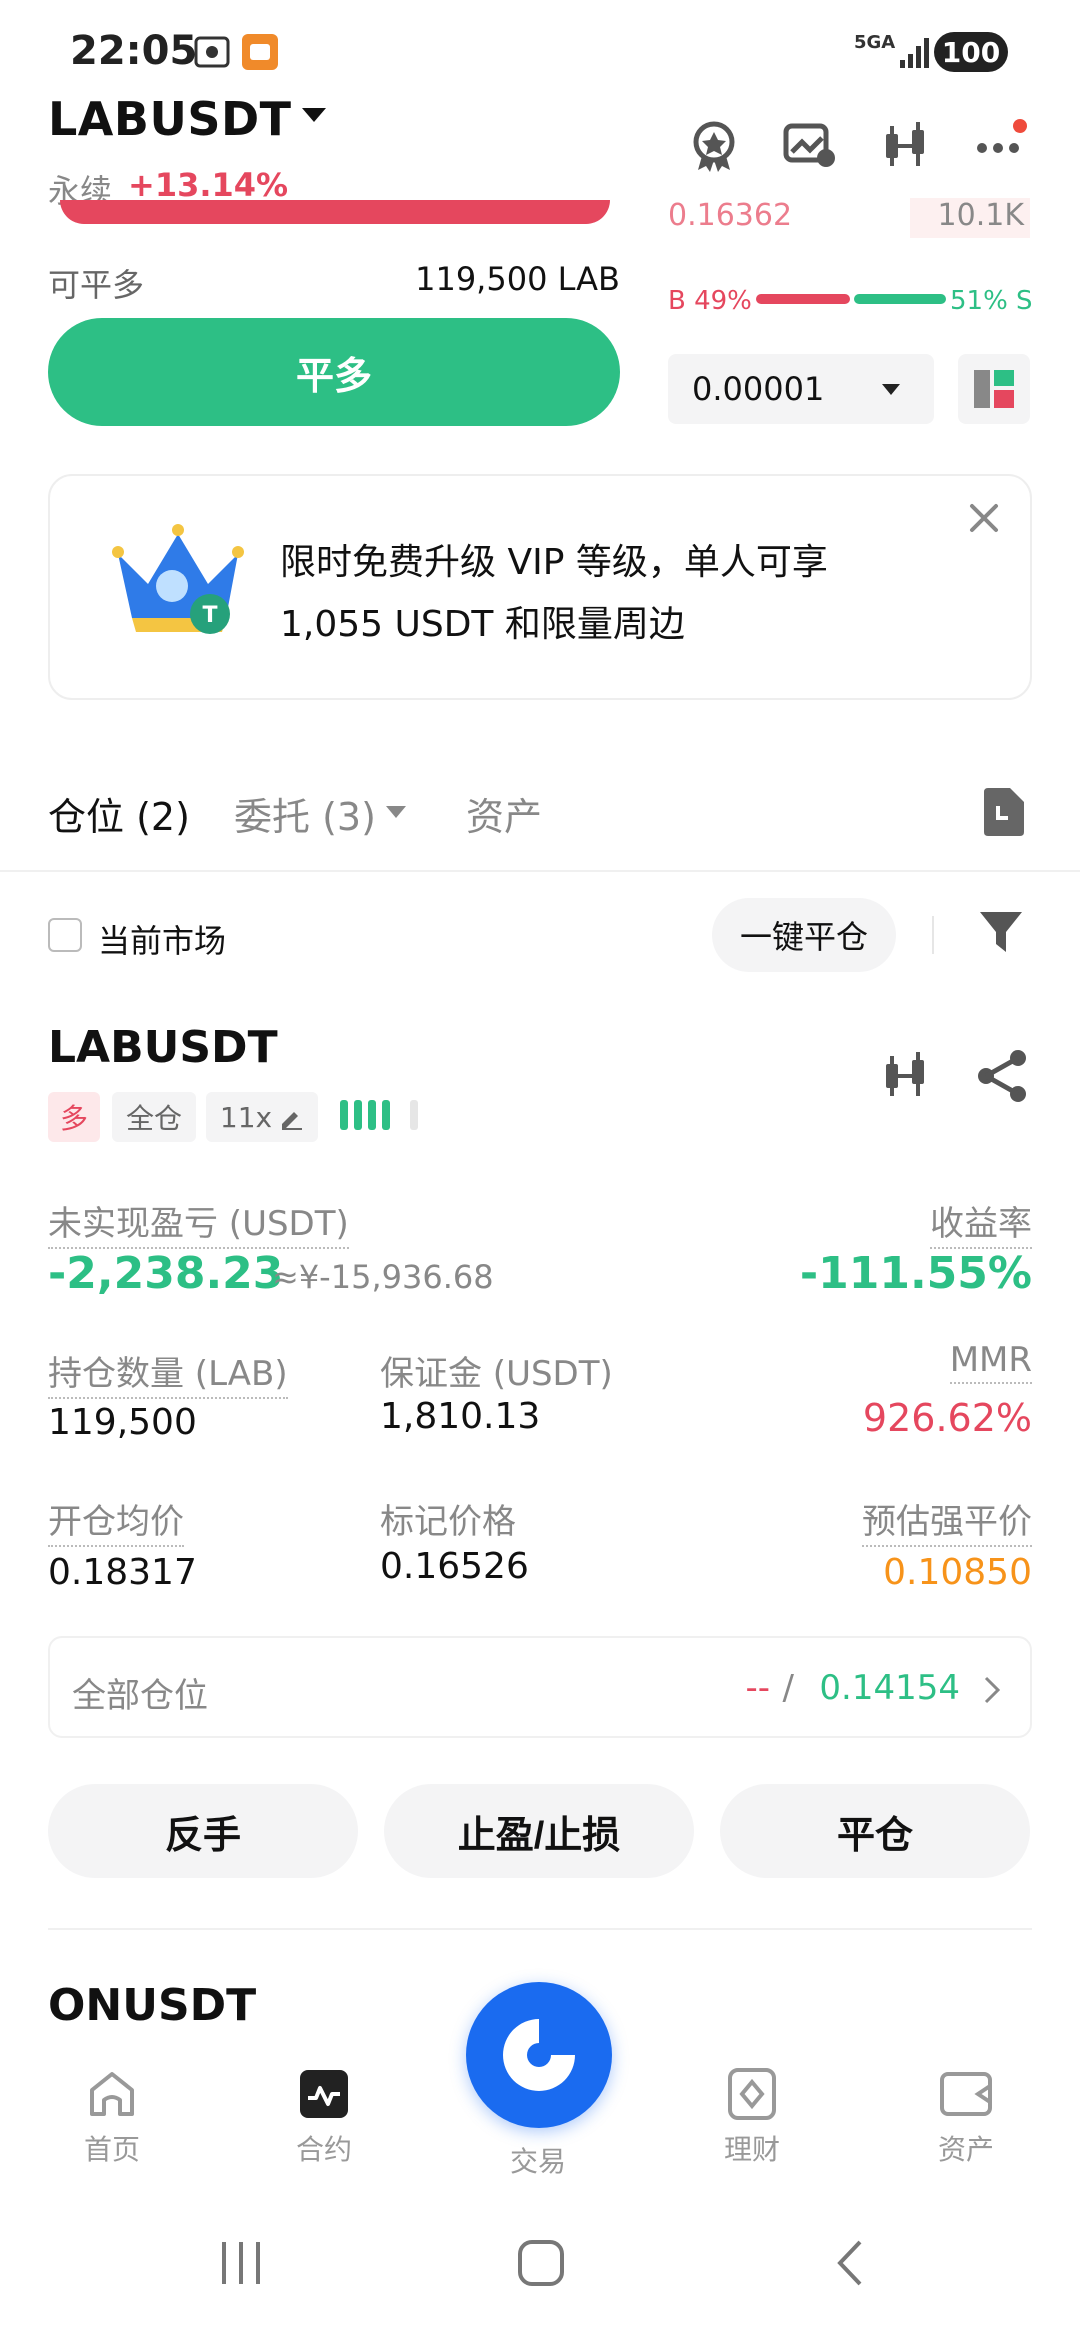 The height and width of the screenshot is (2340, 1080). I want to click on close-position-button: 平仓, so click(875, 1831).